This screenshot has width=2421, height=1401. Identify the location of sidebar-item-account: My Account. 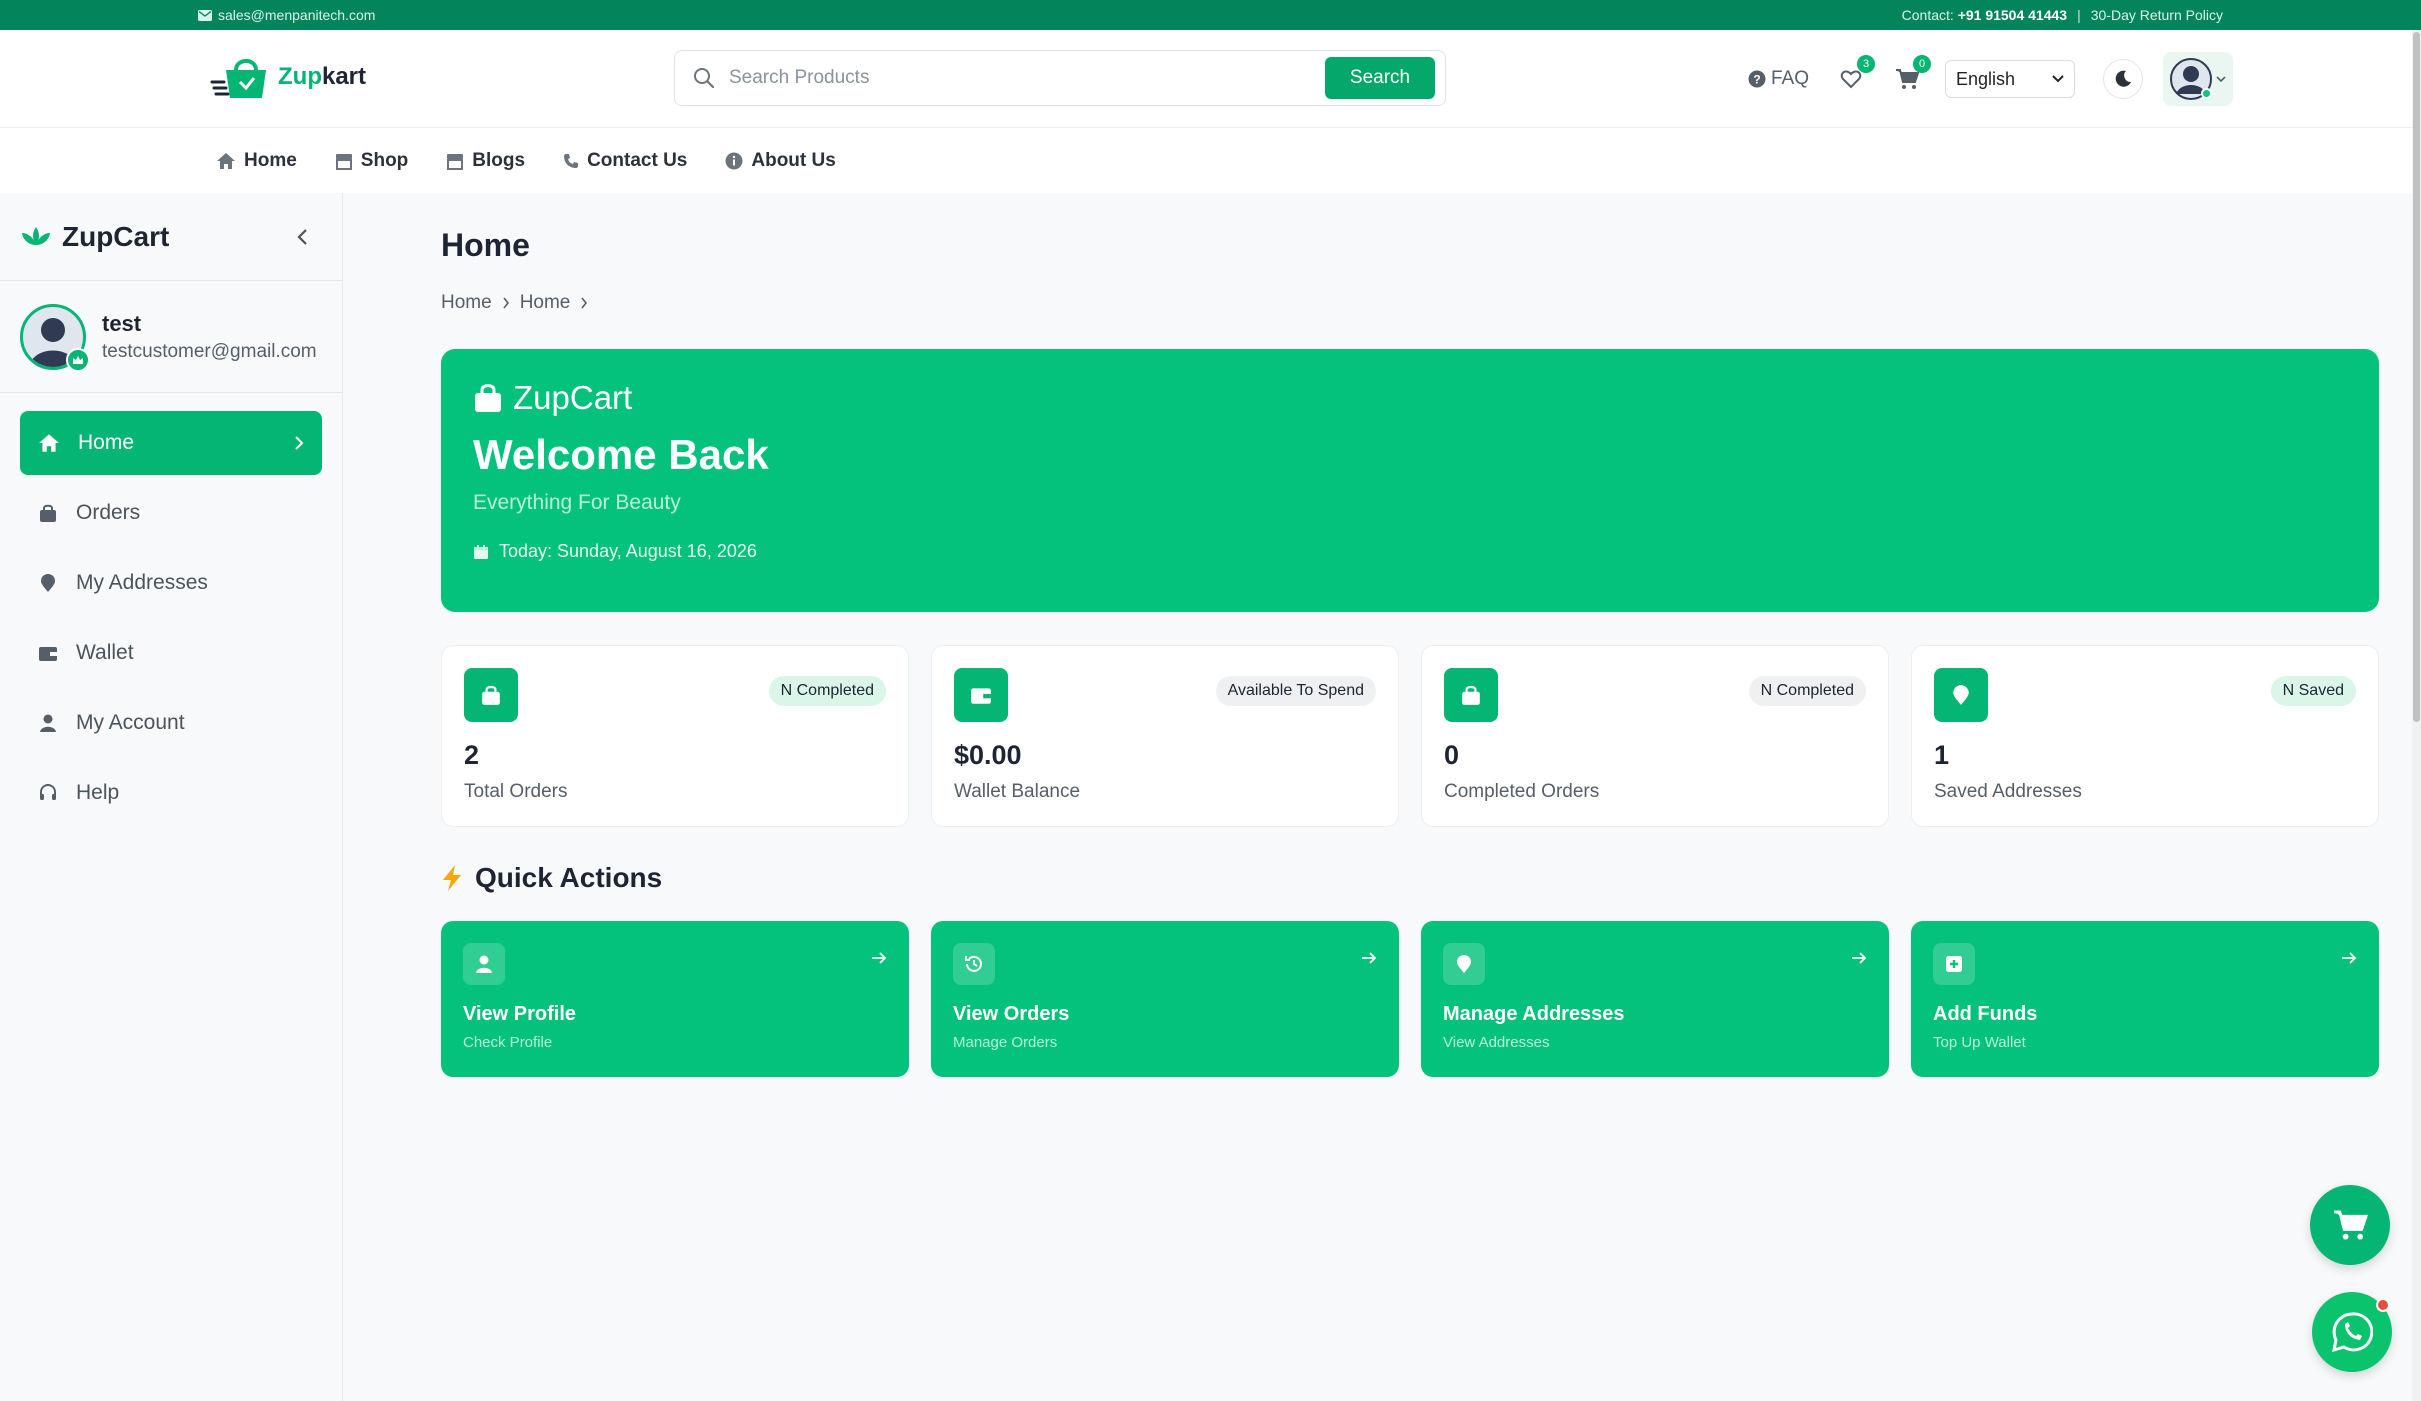
(171, 723).